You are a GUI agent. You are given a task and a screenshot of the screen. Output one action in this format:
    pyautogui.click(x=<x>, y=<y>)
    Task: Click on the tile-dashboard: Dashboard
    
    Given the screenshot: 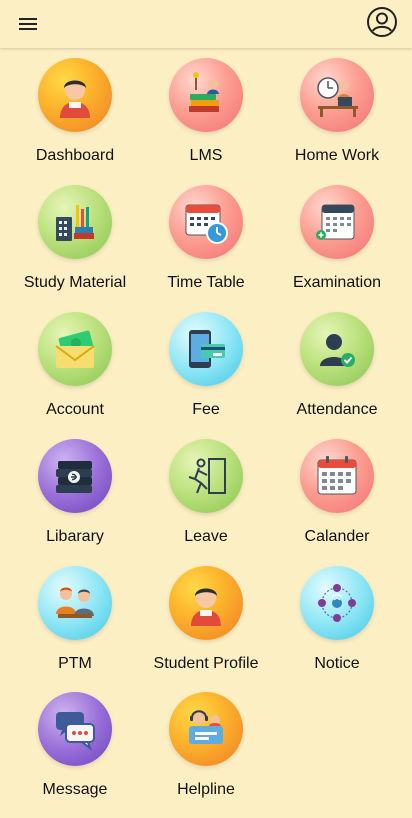 What is the action you would take?
    pyautogui.click(x=75, y=121)
    